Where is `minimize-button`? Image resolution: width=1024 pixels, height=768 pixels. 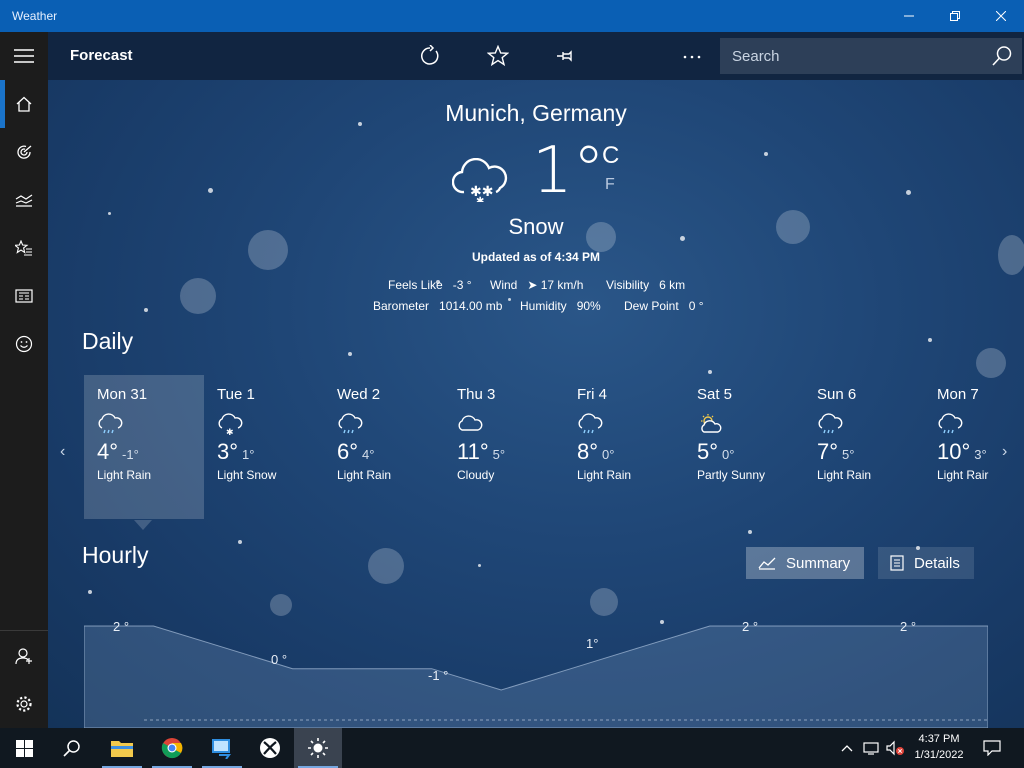 minimize-button is located at coordinates (909, 16).